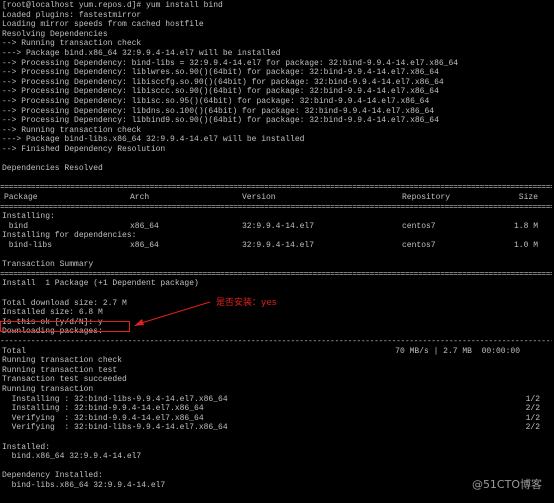  What do you see at coordinates (60, 370) in the screenshot?
I see `terminal-line: Running transaction test` at bounding box center [60, 370].